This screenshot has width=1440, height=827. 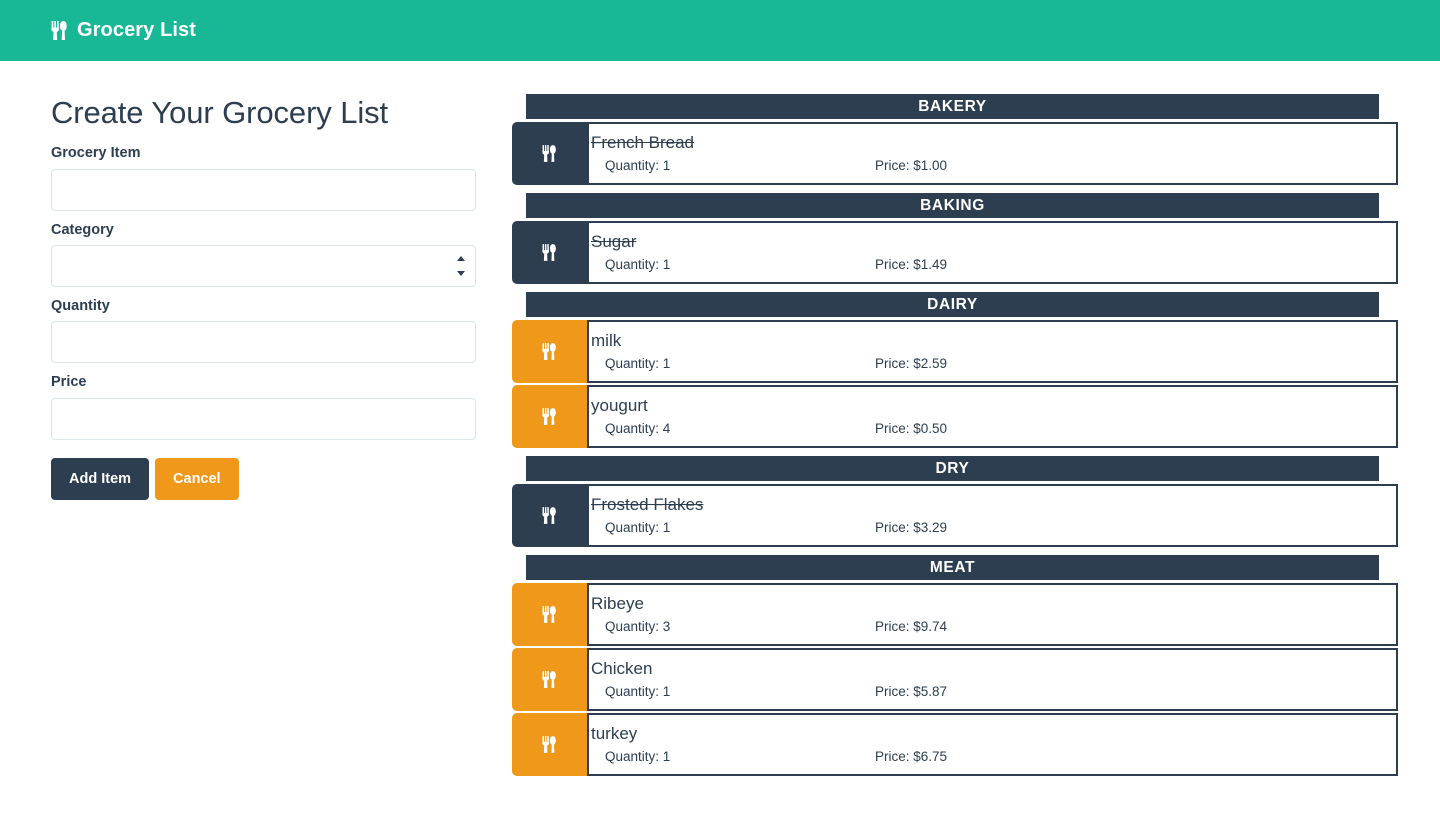 I want to click on grocery-item-name: French Bread, so click(x=642, y=143).